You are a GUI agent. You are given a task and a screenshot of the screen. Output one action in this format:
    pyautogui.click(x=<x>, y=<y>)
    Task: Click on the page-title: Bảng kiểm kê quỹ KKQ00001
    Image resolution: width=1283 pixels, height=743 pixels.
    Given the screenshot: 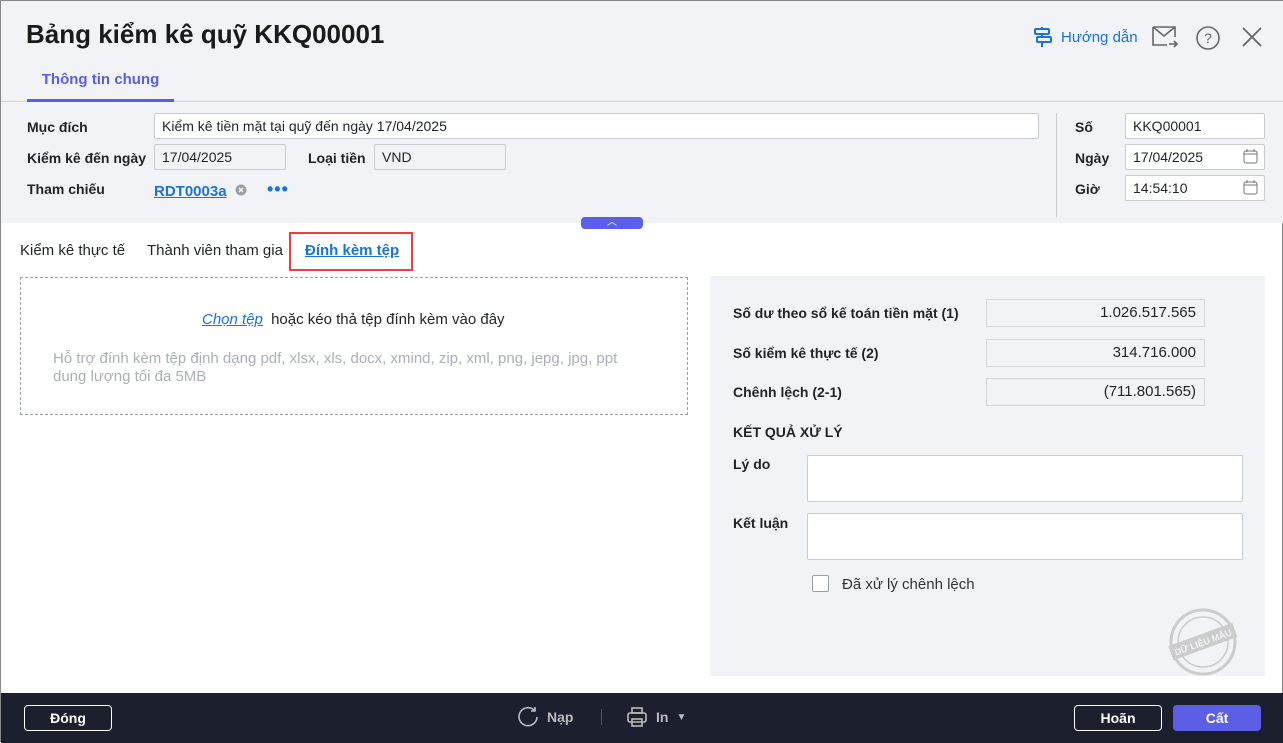 What is the action you would take?
    pyautogui.click(x=205, y=34)
    